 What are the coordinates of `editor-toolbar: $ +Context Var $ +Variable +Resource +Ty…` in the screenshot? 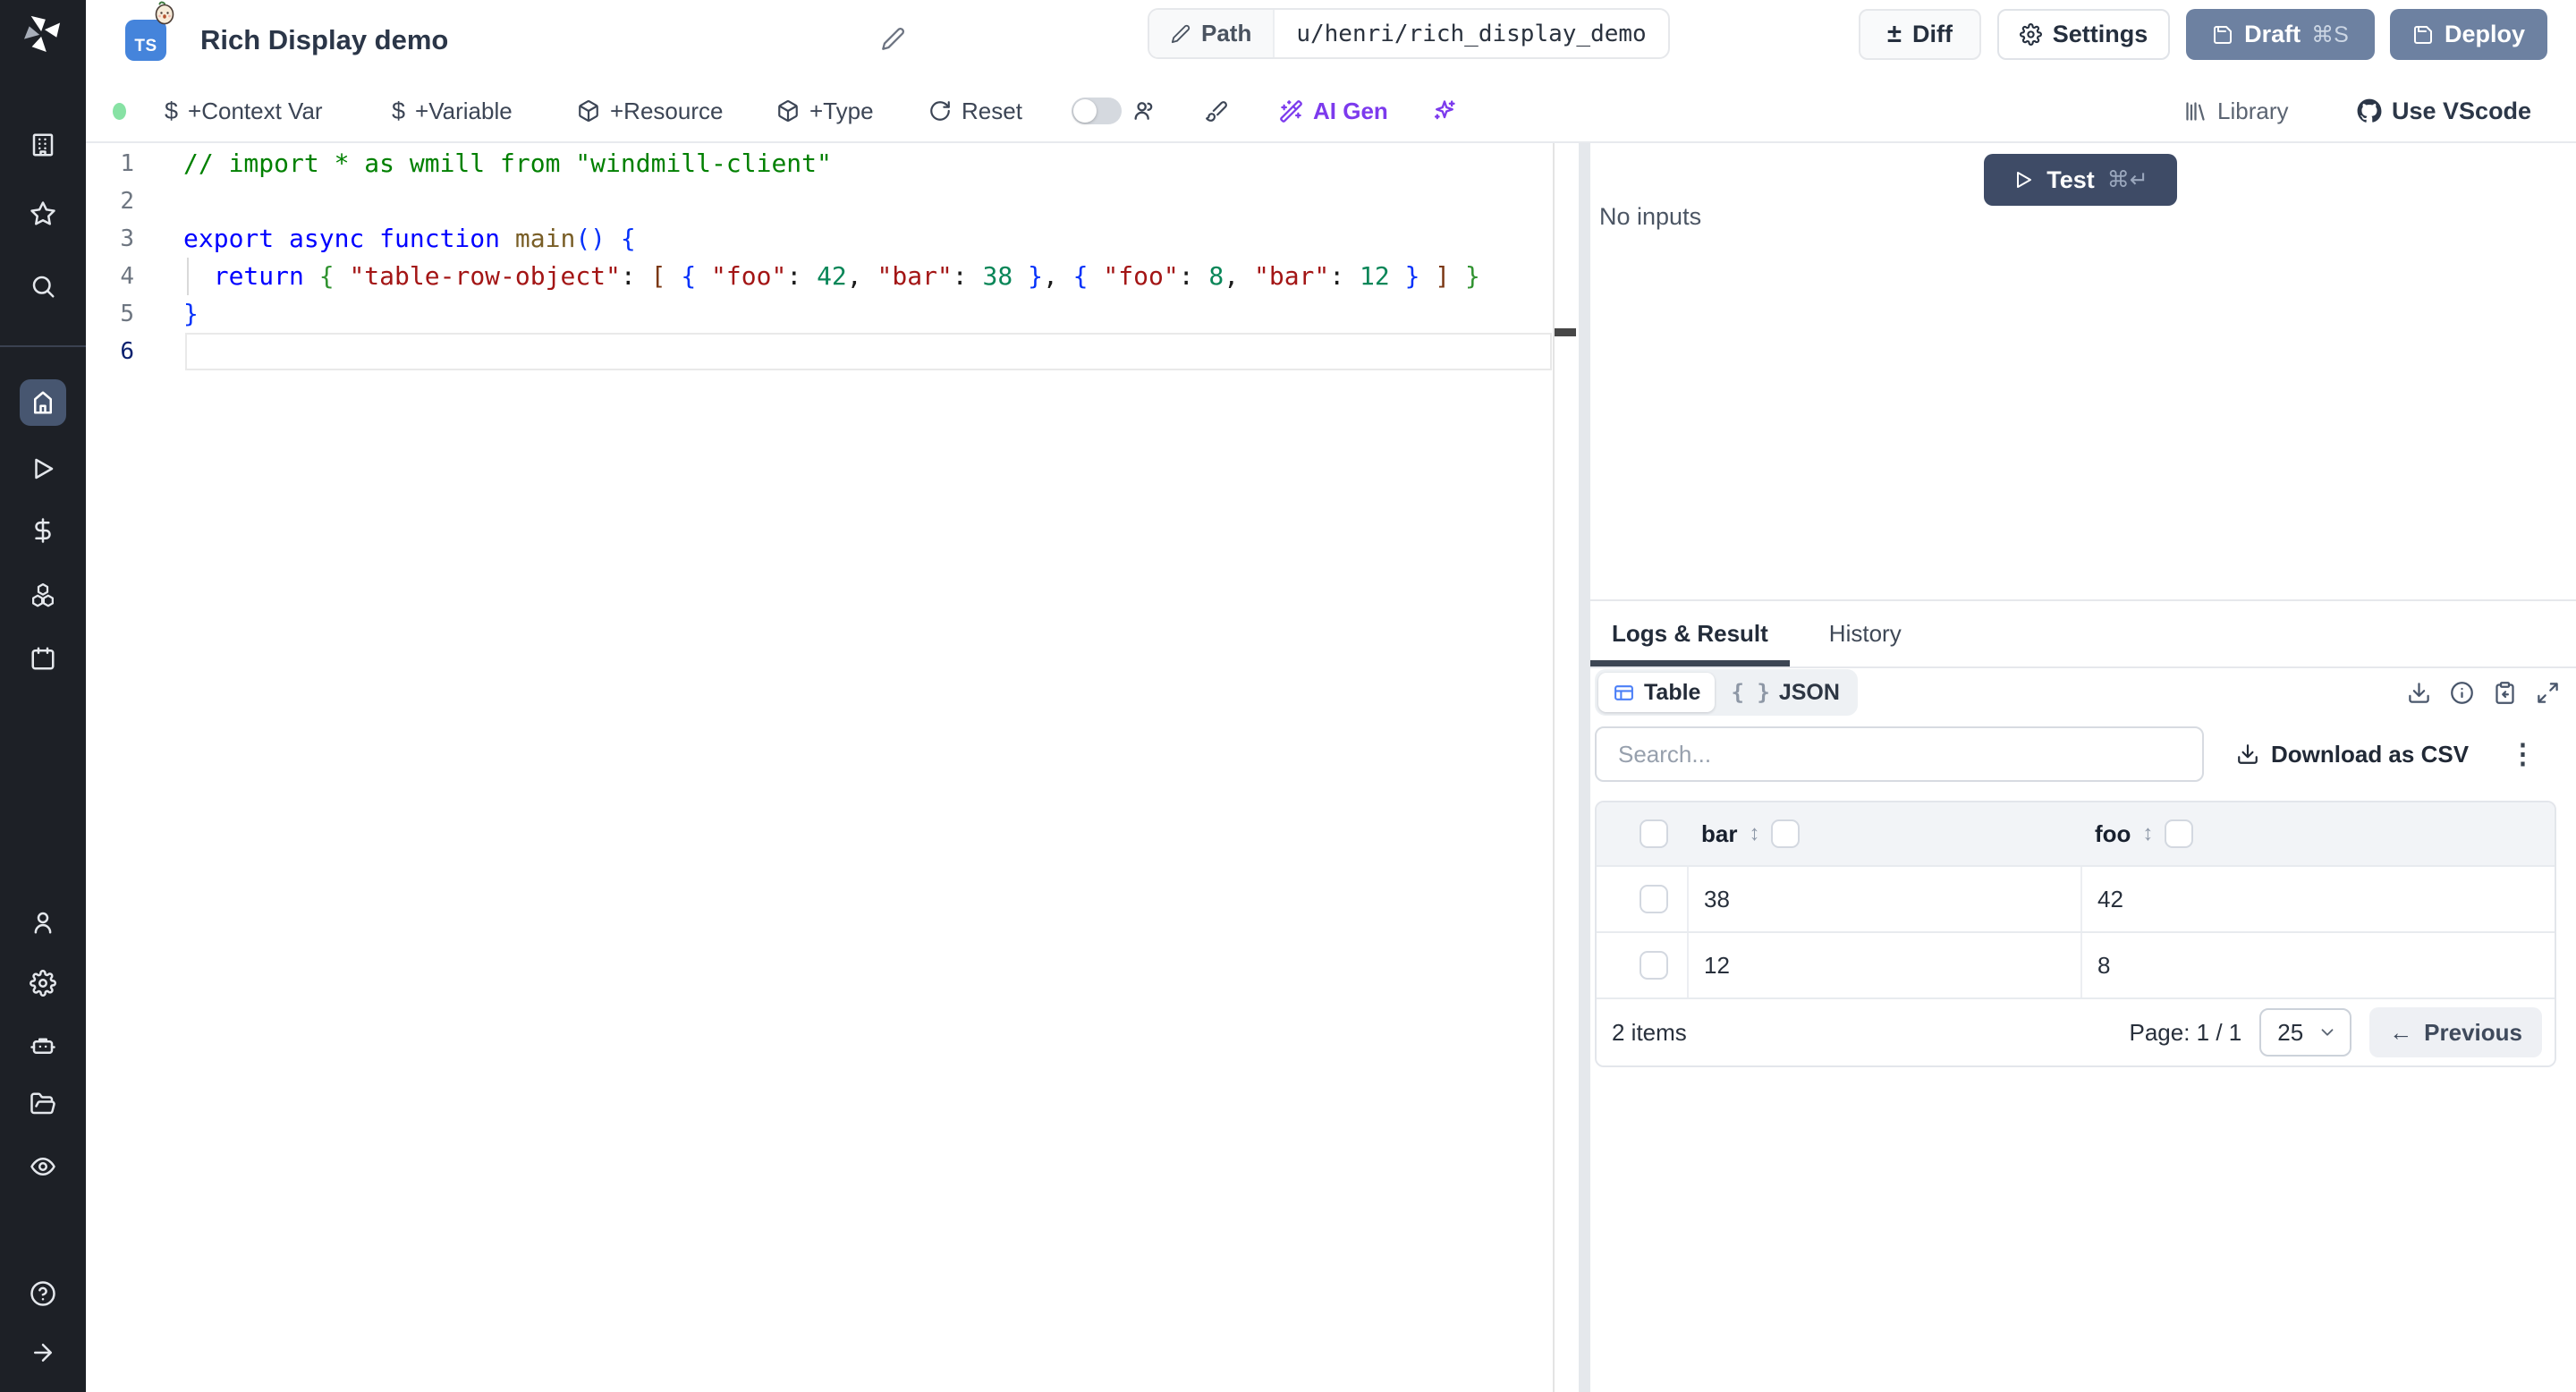 It's located at (1331, 112).